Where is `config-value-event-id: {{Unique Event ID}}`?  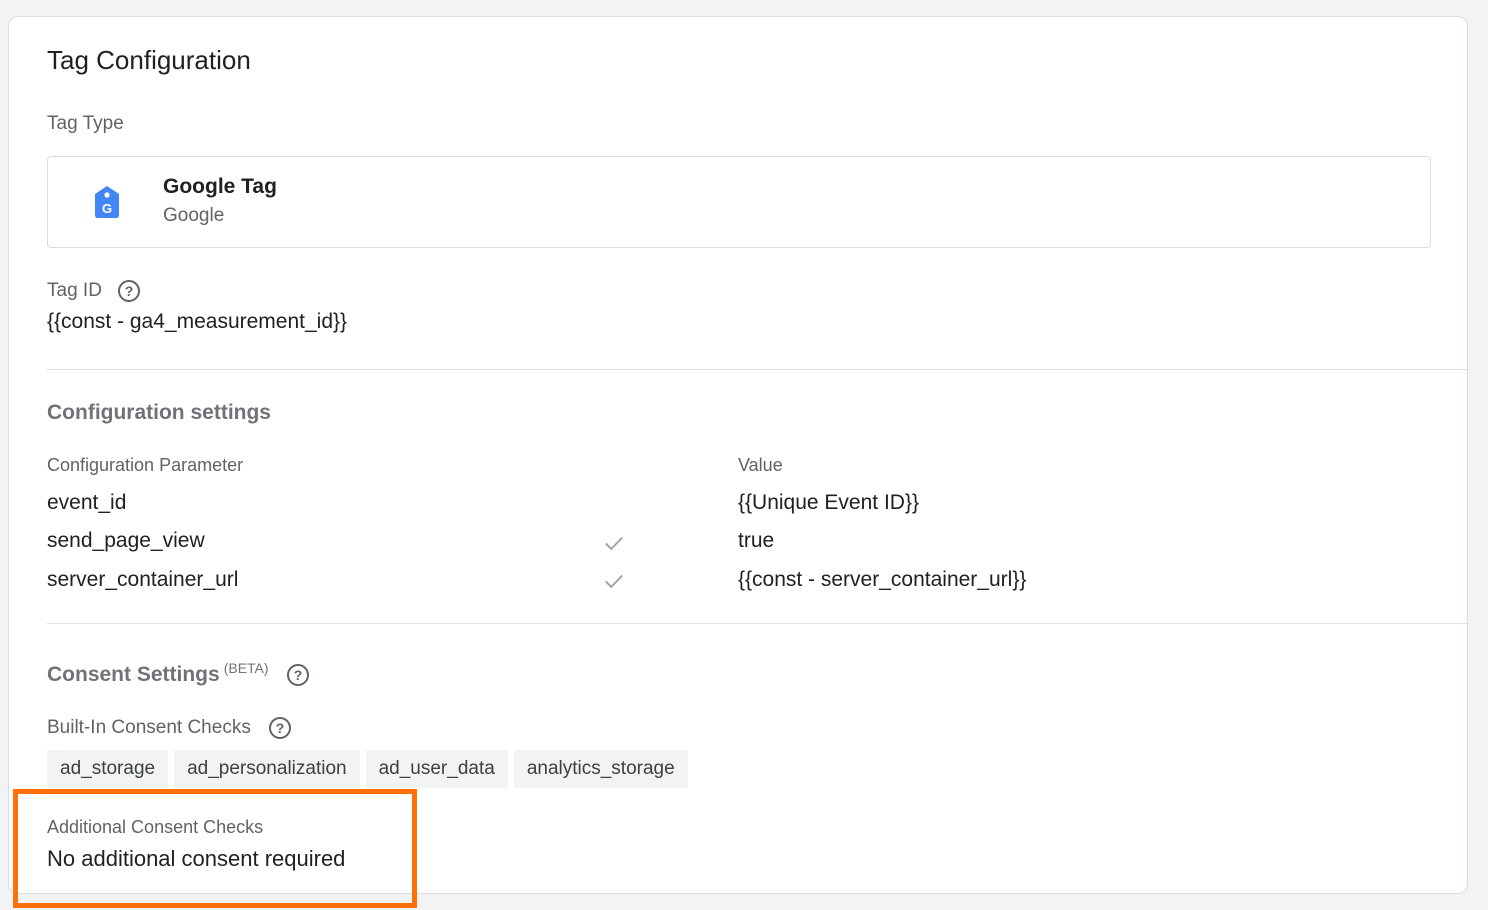 config-value-event-id: {{Unique Event ID}} is located at coordinates (828, 502).